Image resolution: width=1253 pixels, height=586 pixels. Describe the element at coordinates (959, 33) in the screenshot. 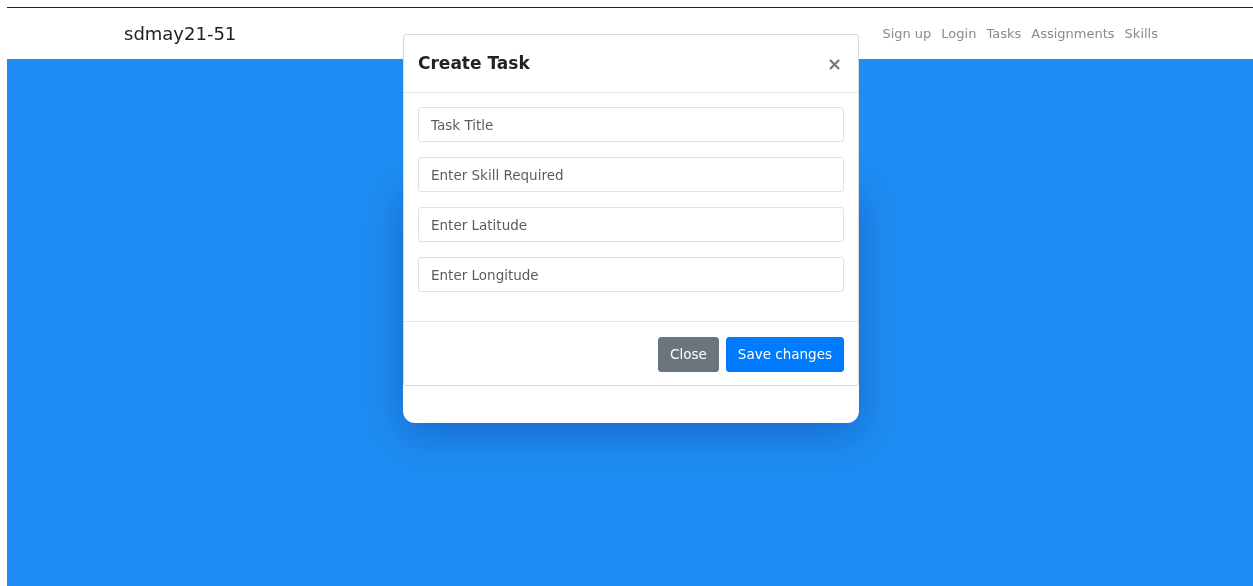

I see `nav-link: Login` at that location.